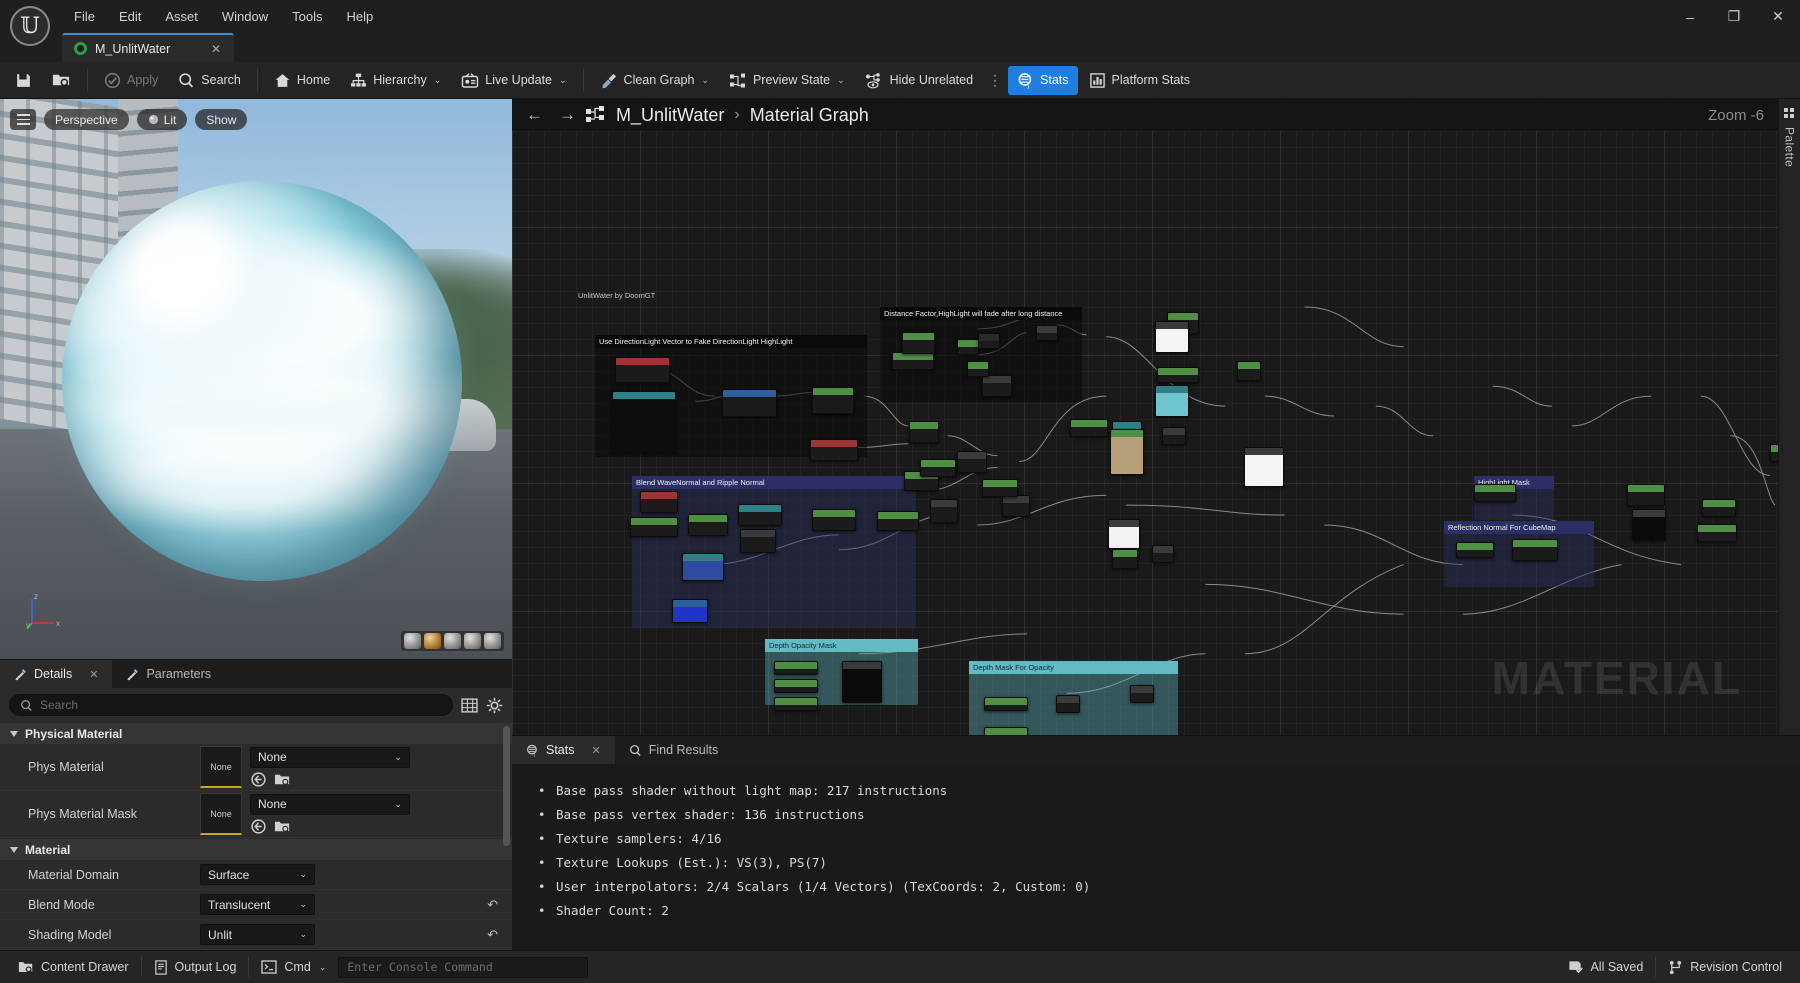 This screenshot has height=983, width=1800. What do you see at coordinates (56, 674) in the screenshot?
I see `tab-details: Details ✕` at bounding box center [56, 674].